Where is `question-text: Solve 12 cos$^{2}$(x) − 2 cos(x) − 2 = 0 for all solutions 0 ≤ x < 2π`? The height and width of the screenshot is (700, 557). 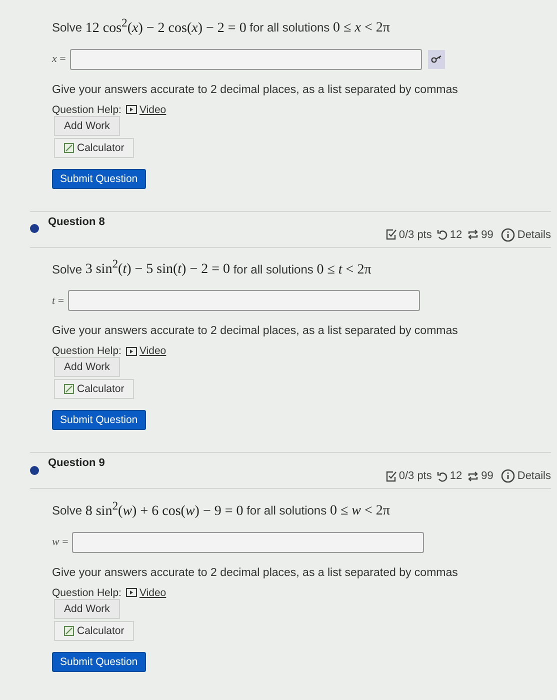
question-text: Solve 12 cos$^{2}$(x) − 2 cos(x) − 2 = 0 for all solutions 0 ≤ x < 2π is located at coordinates (221, 26).